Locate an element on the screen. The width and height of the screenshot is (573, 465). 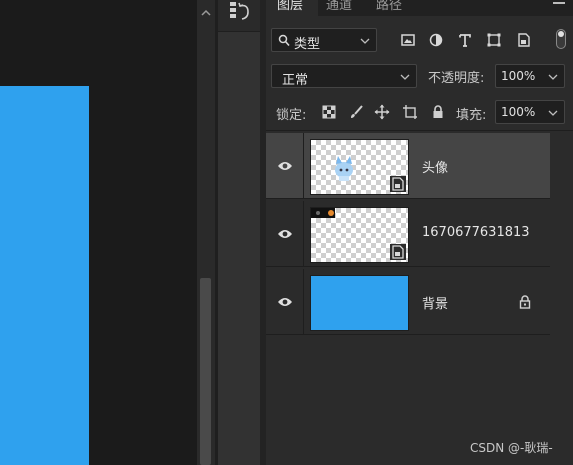
adjustment-filter-icon is located at coordinates (436, 40).